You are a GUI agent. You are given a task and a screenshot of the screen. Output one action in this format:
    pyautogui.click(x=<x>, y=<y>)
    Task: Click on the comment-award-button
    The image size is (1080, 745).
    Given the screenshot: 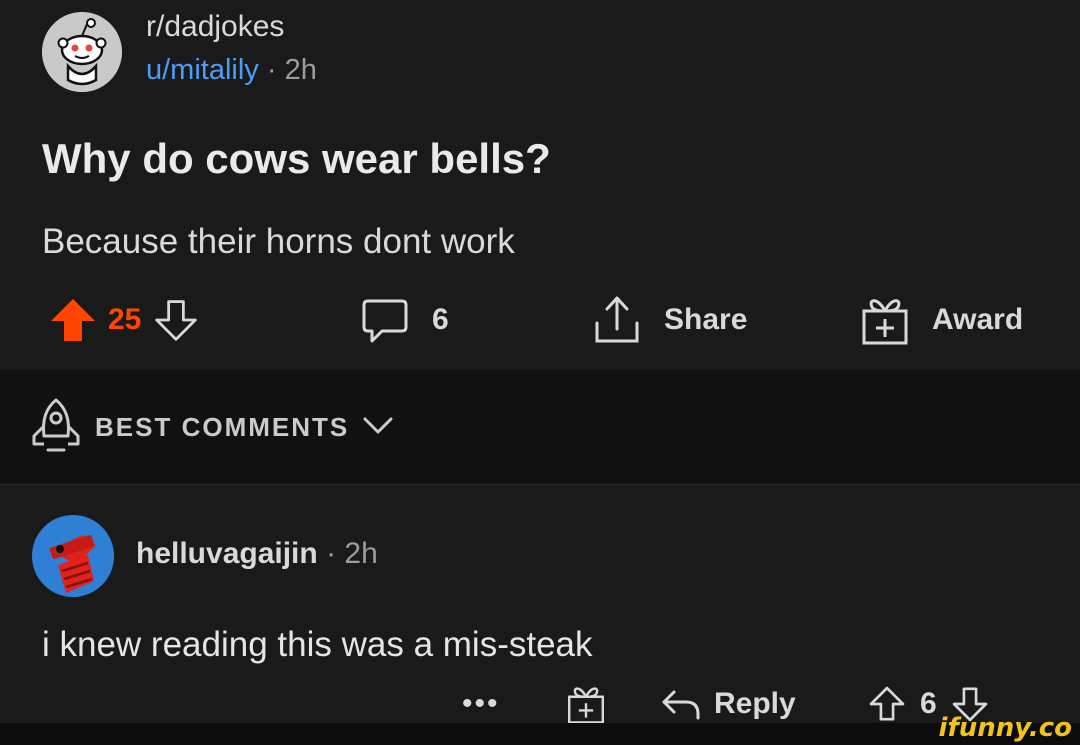 What is the action you would take?
    pyautogui.click(x=586, y=704)
    